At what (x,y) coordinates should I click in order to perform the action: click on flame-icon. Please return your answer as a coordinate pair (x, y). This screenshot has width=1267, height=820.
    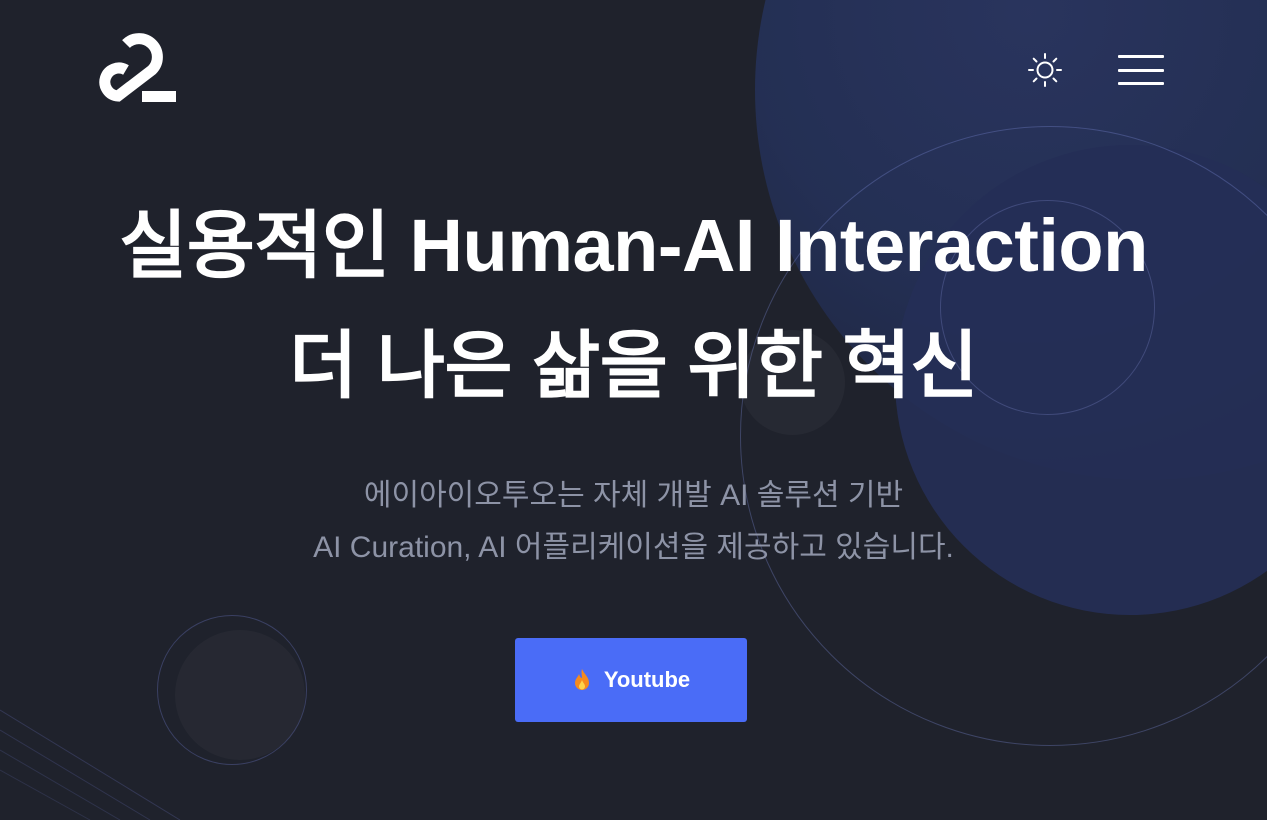
    Looking at the image, I should click on (581, 679).